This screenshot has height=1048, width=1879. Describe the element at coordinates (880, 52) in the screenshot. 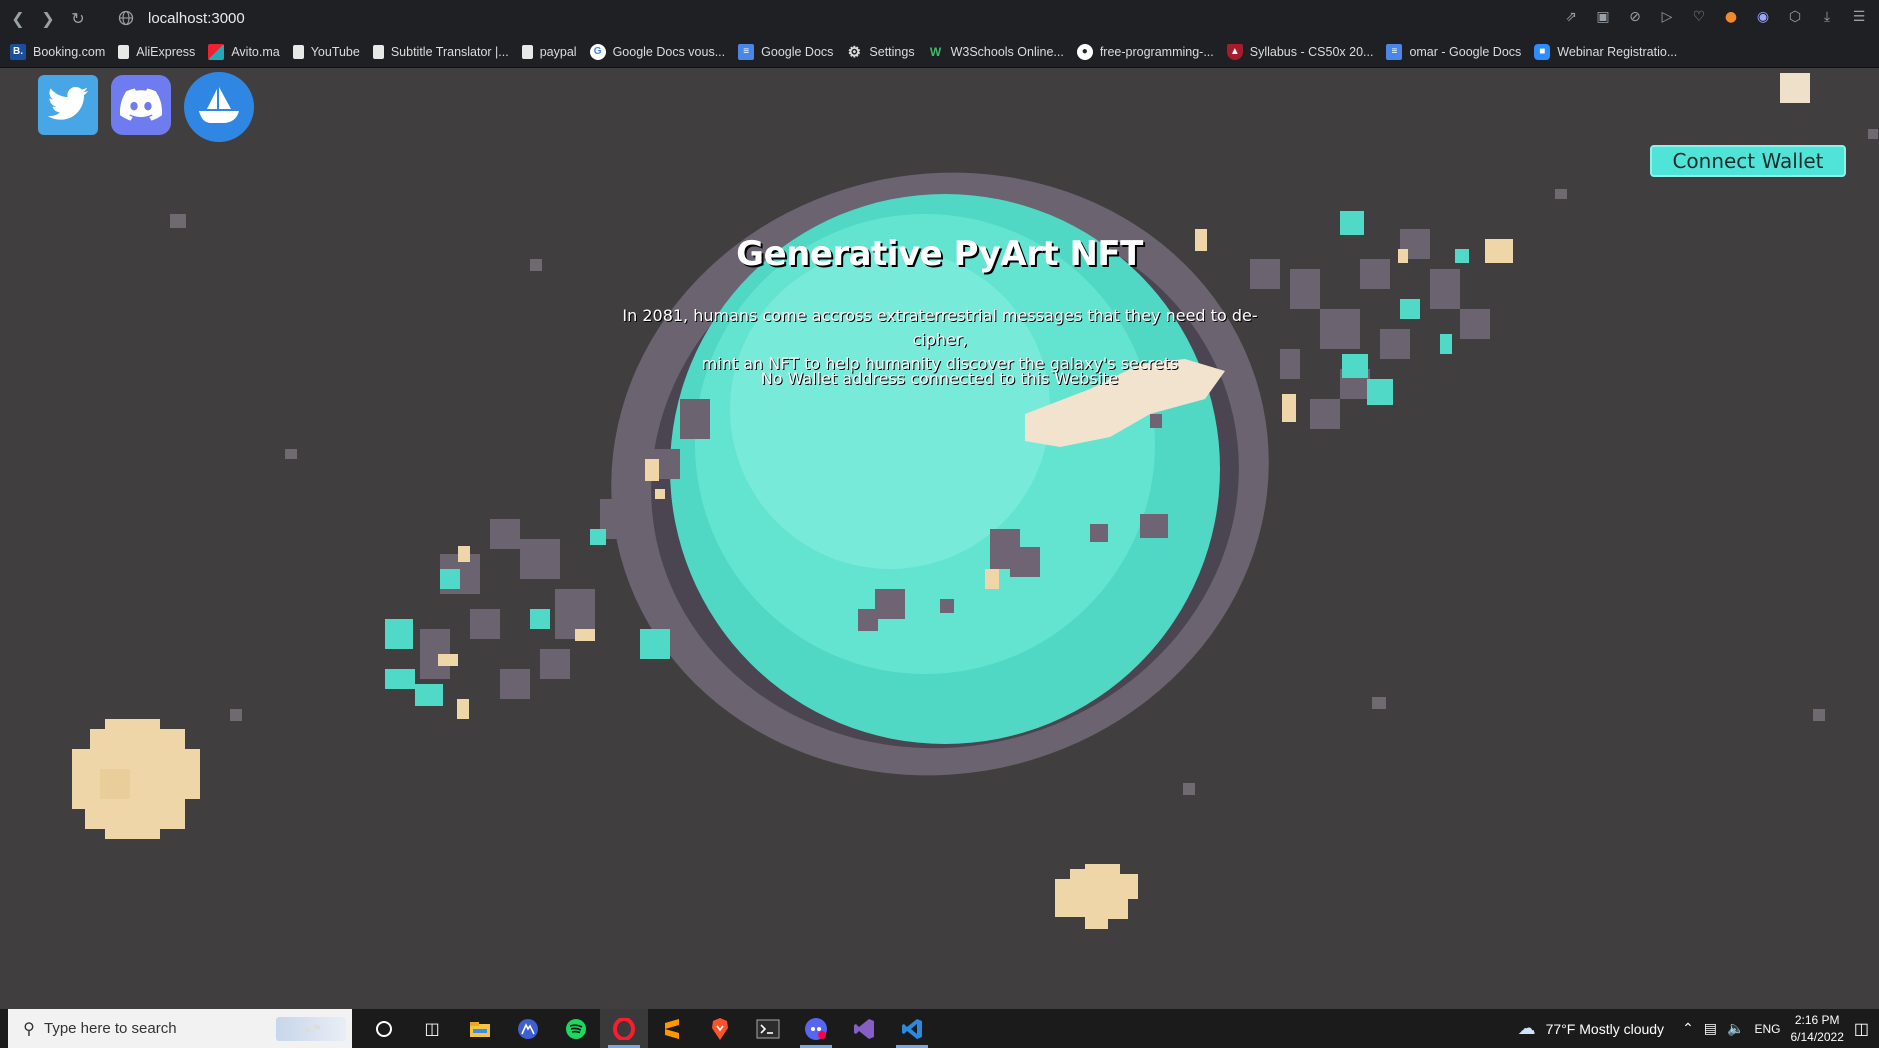

I see `bookmark-settings: ⚙ Settings` at that location.